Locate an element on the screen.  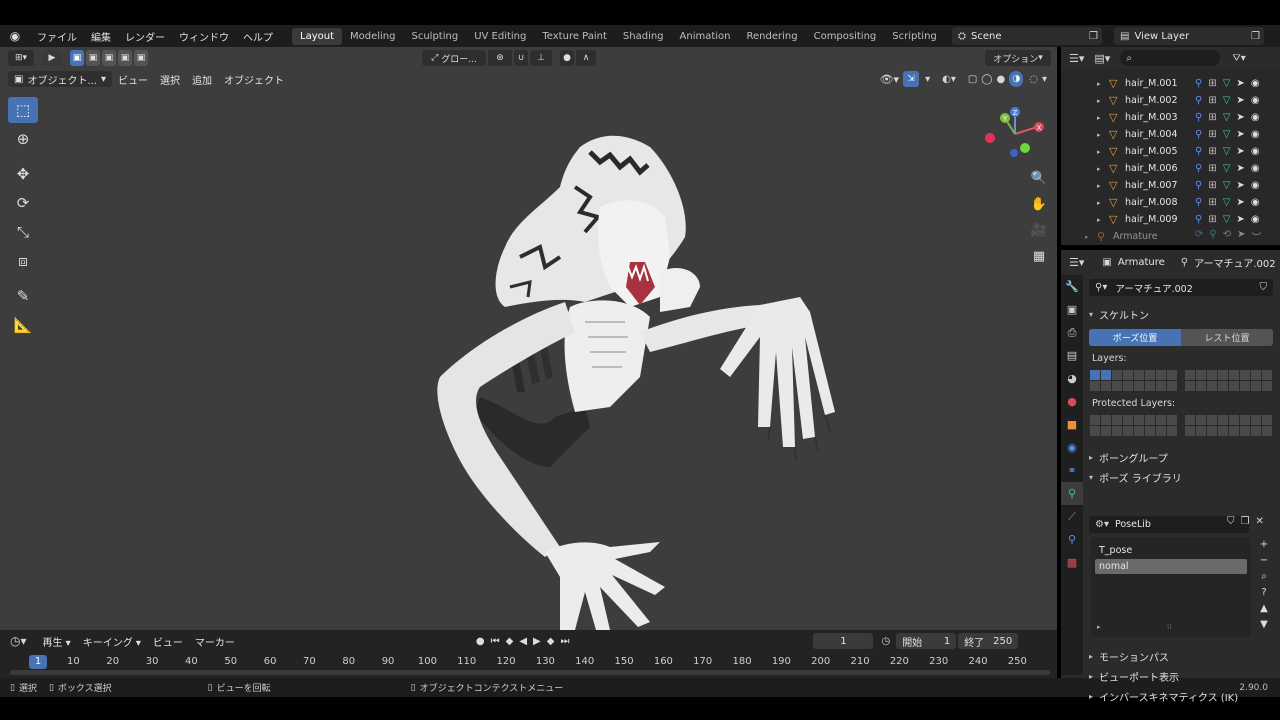
bone-tab-icon: ⟋ is located at coordinates (1072, 516).